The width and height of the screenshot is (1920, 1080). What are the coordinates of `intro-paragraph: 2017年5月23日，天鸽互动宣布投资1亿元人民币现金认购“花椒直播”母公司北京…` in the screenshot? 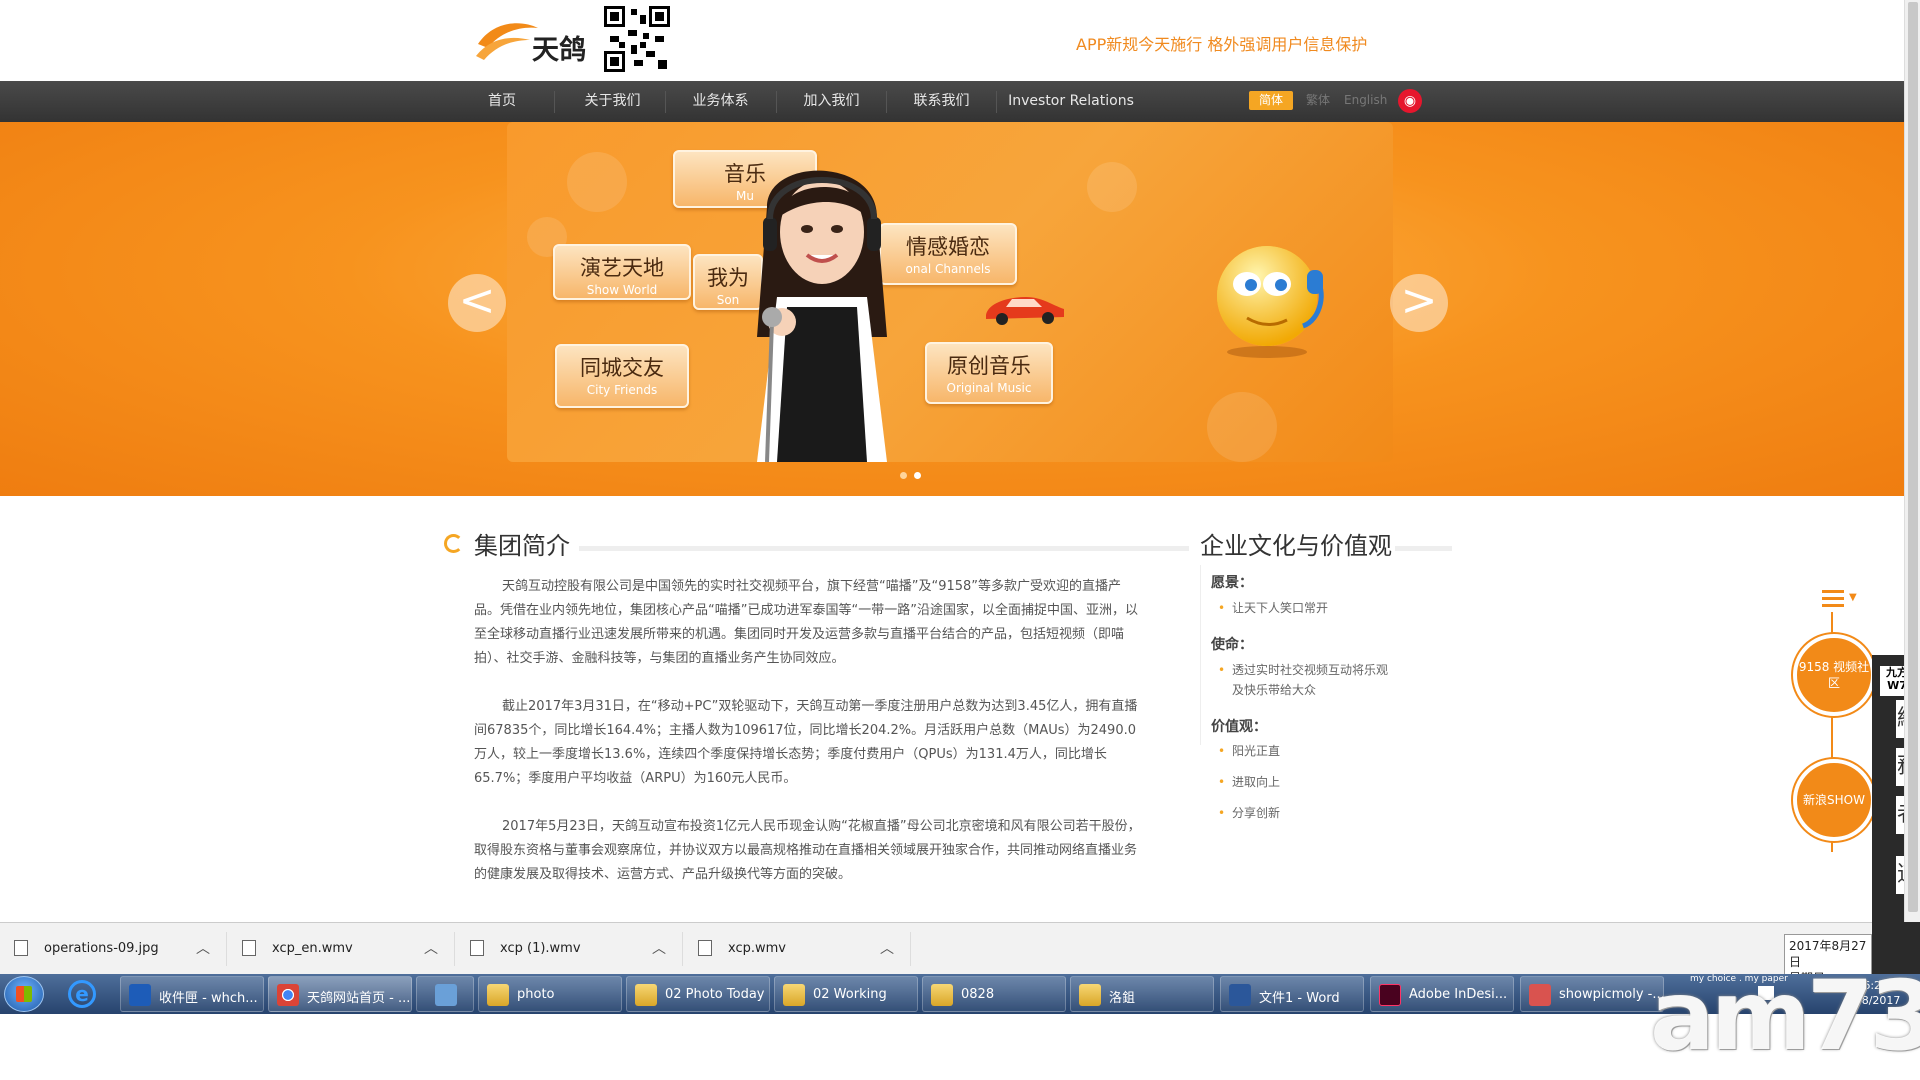 It's located at (807, 850).